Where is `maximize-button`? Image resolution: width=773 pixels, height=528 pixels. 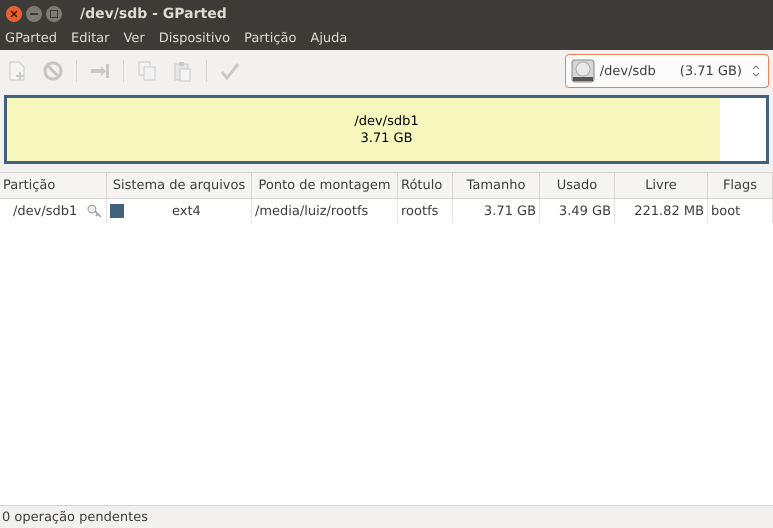 maximize-button is located at coordinates (54, 14).